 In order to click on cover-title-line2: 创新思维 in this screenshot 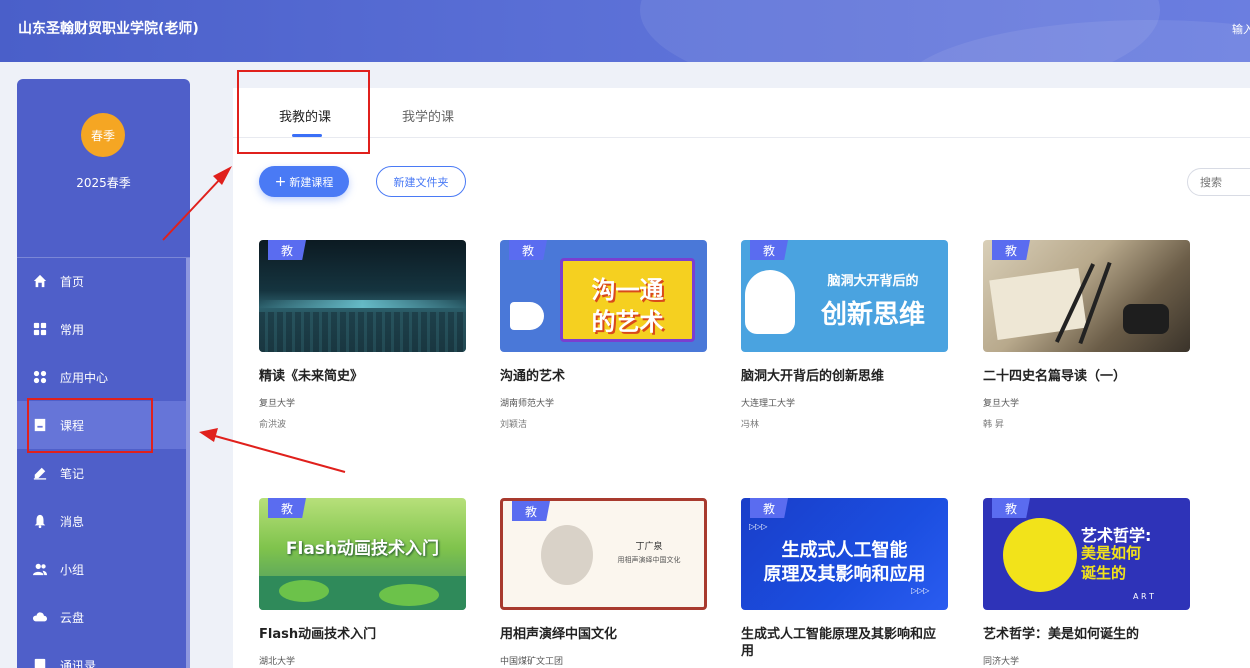, I will do `click(872, 315)`.